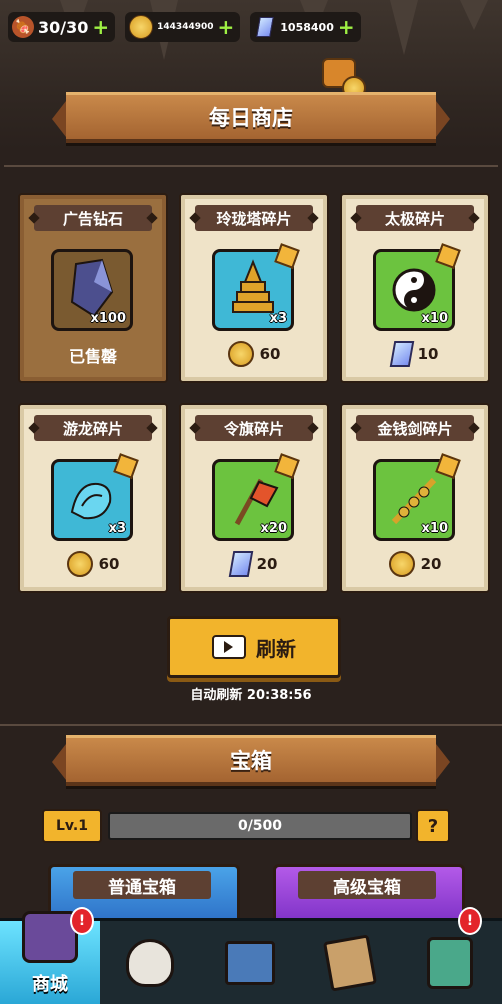 This screenshot has width=502, height=1004. What do you see at coordinates (276, 648) in the screenshot?
I see `refresh-label: 刷新` at bounding box center [276, 648].